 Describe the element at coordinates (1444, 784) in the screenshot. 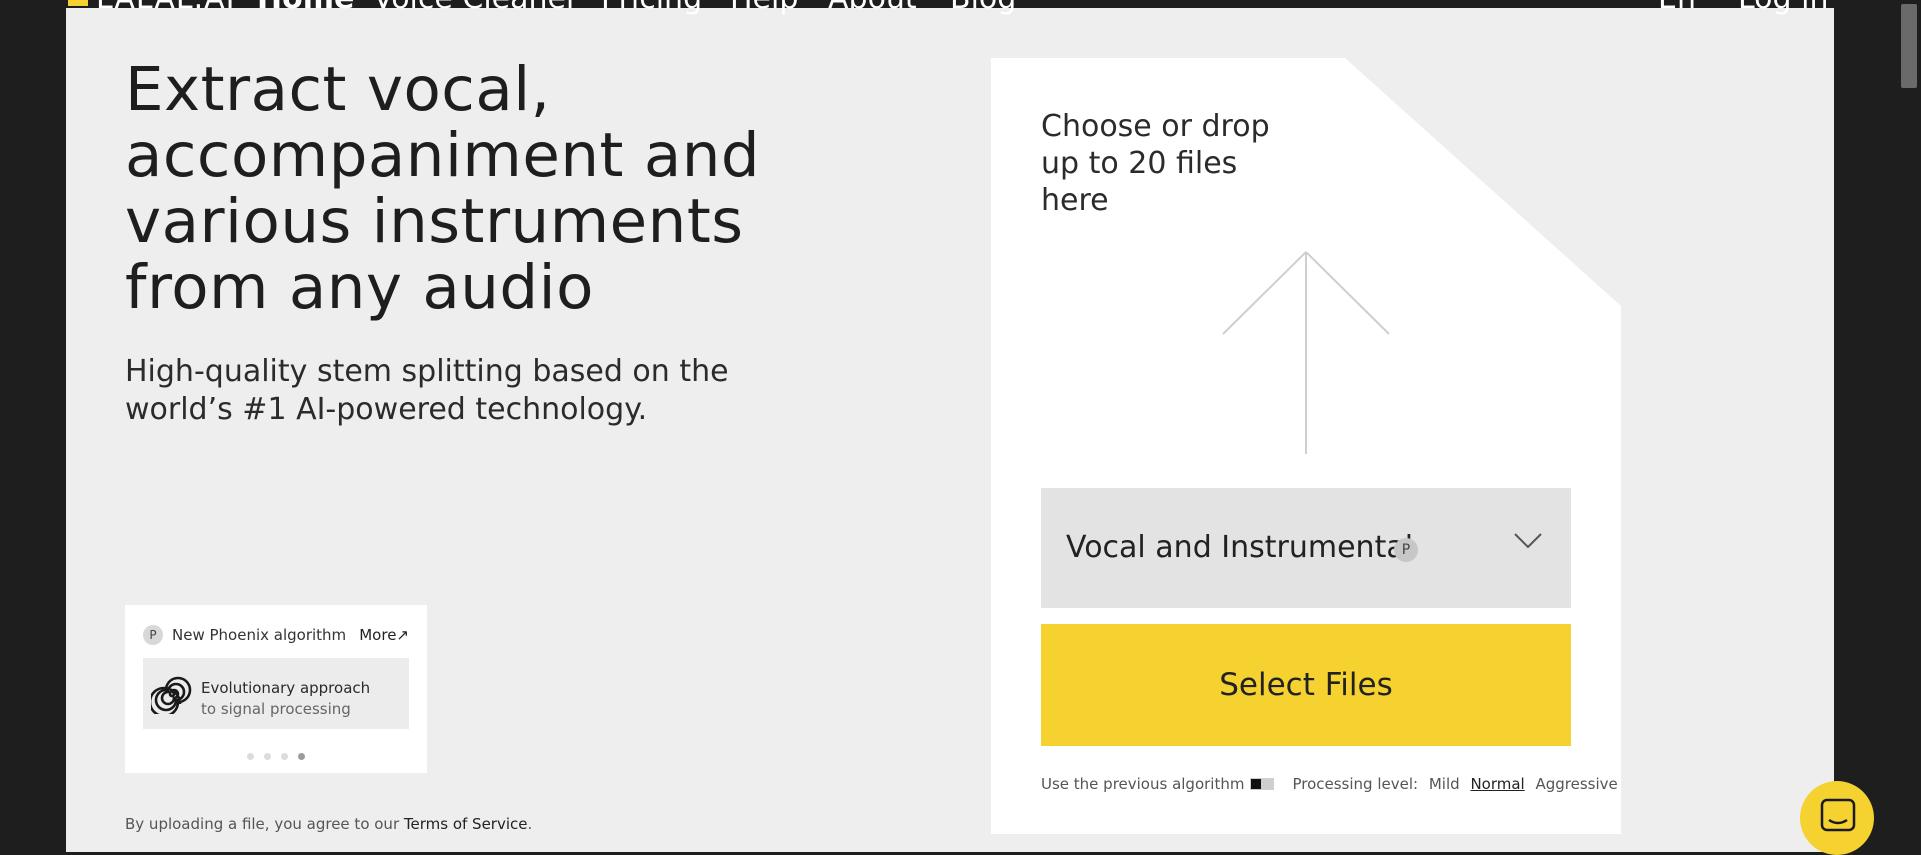

I see `level-mild: Mild` at that location.